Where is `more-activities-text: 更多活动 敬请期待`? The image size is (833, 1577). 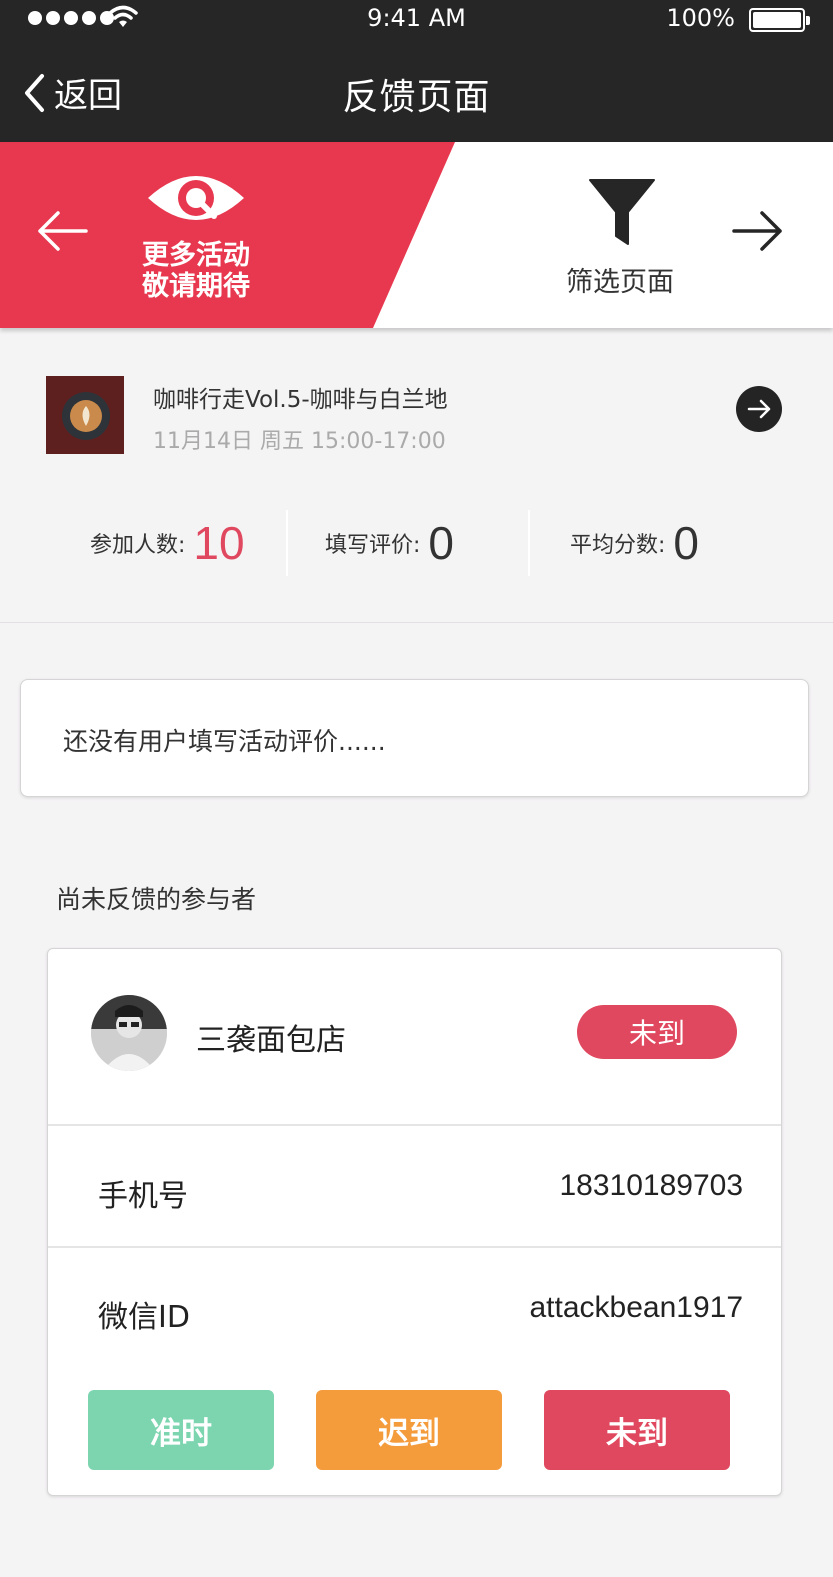
more-activities-text: 更多活动 敬请期待 is located at coordinates (196, 271).